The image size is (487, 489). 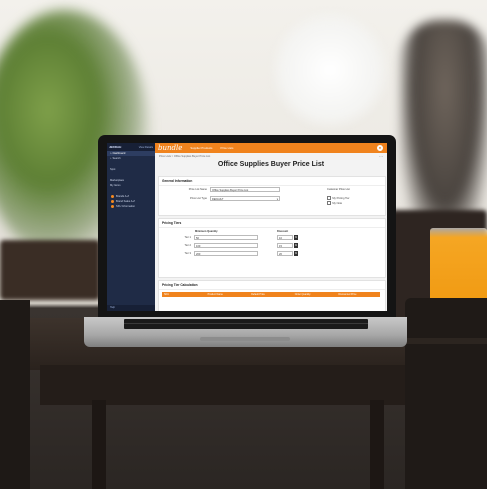 I want to click on checkbox-pricing-tier: My Pricing Tier, so click(x=338, y=198).